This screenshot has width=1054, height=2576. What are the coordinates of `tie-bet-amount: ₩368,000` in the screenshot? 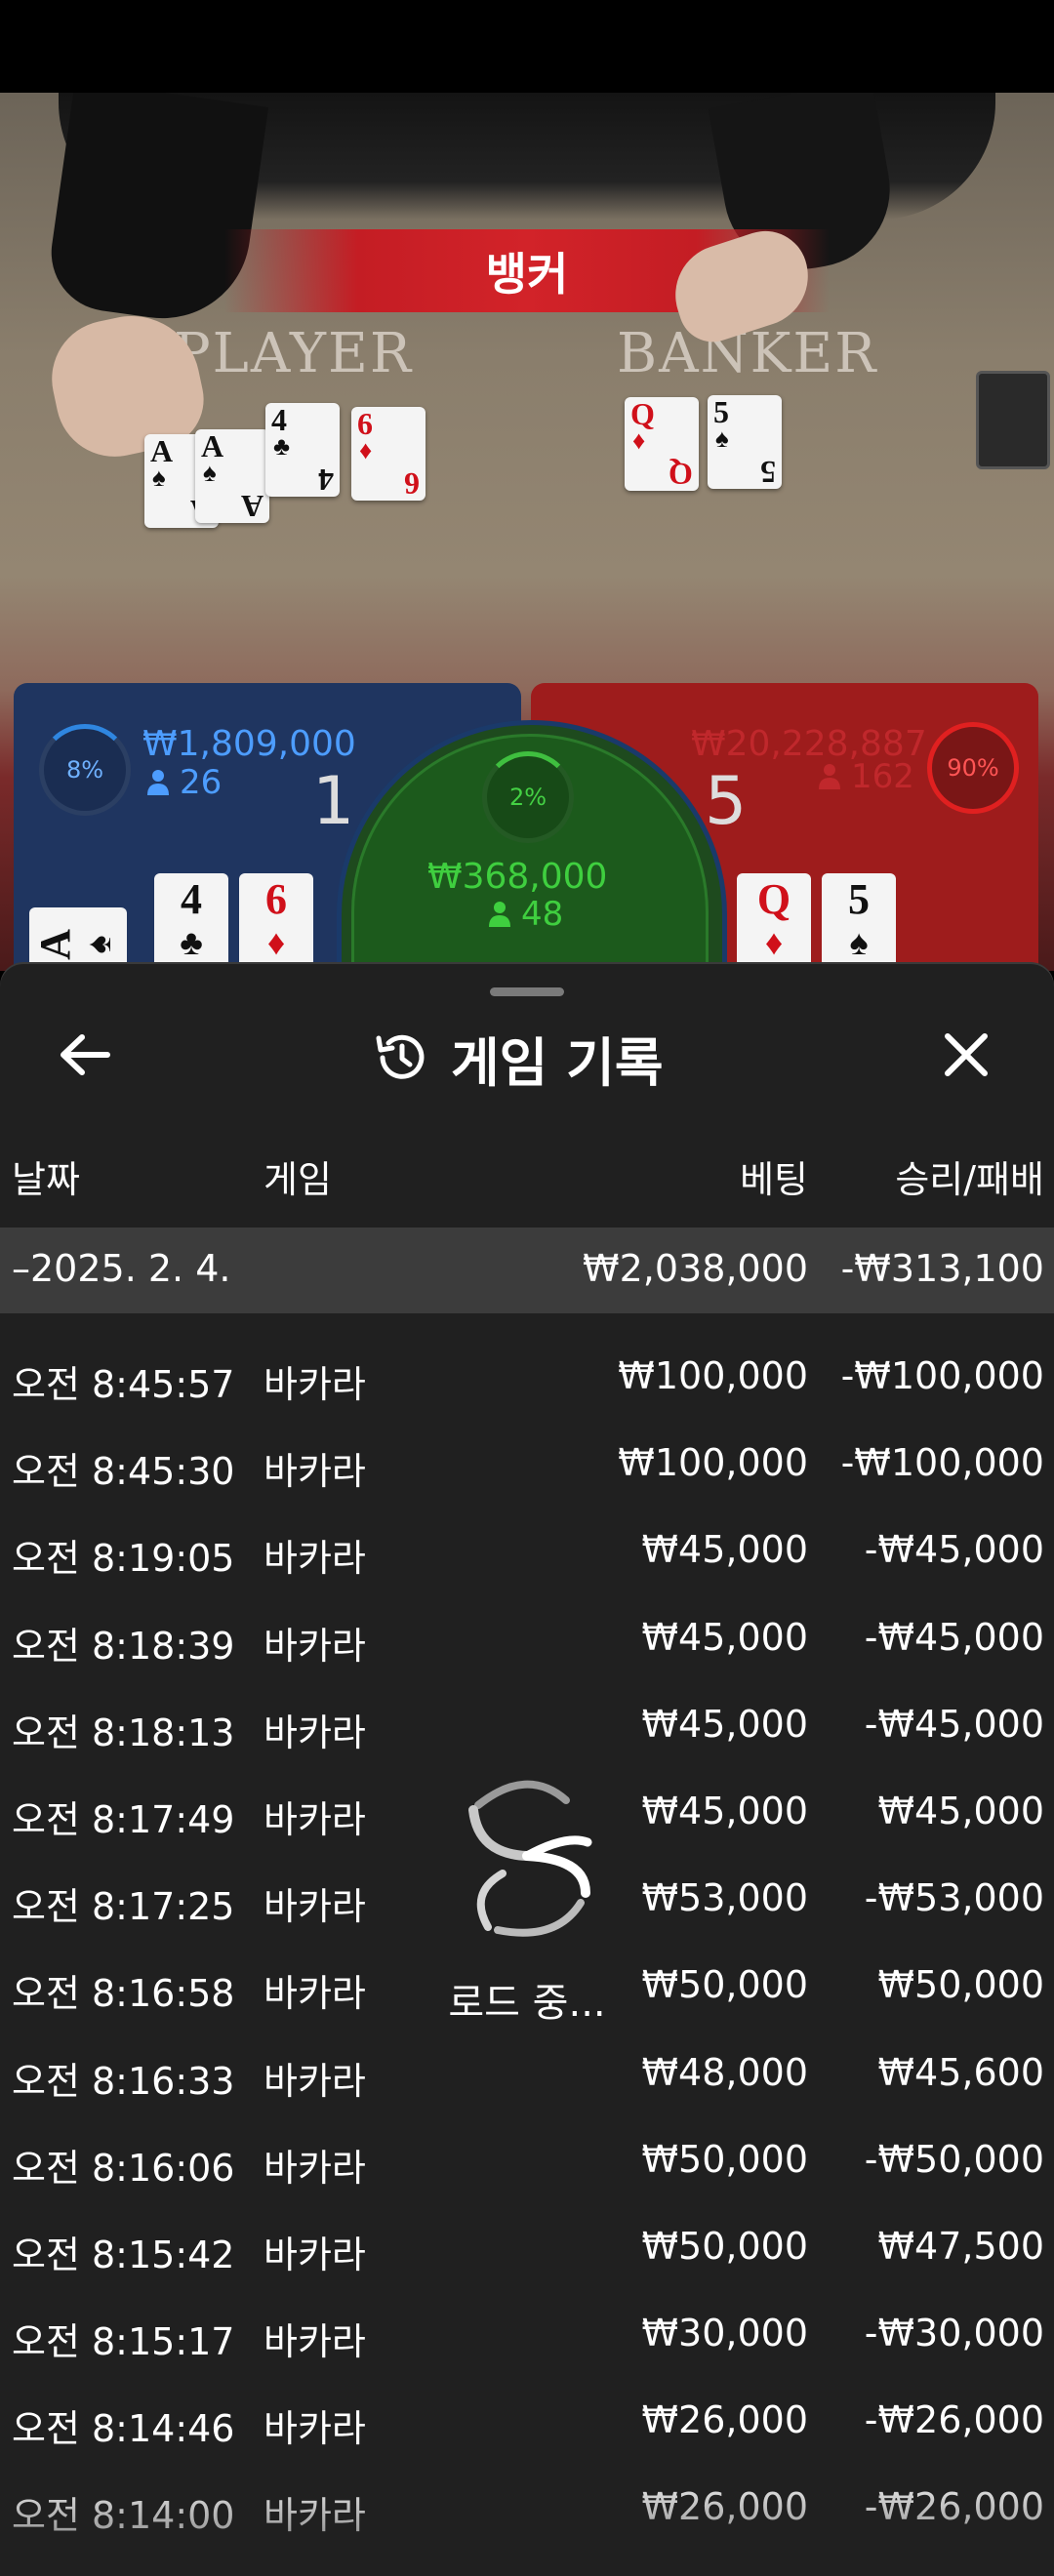 It's located at (517, 877).